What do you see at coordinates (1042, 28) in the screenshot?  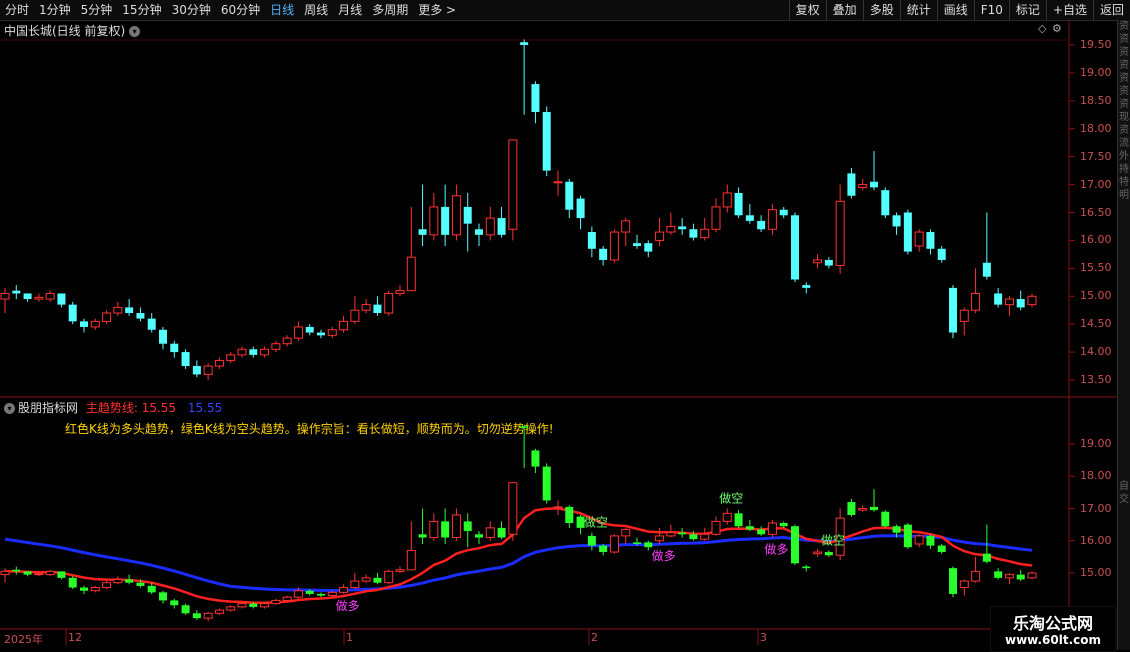 I see `diamond-icon: ◇` at bounding box center [1042, 28].